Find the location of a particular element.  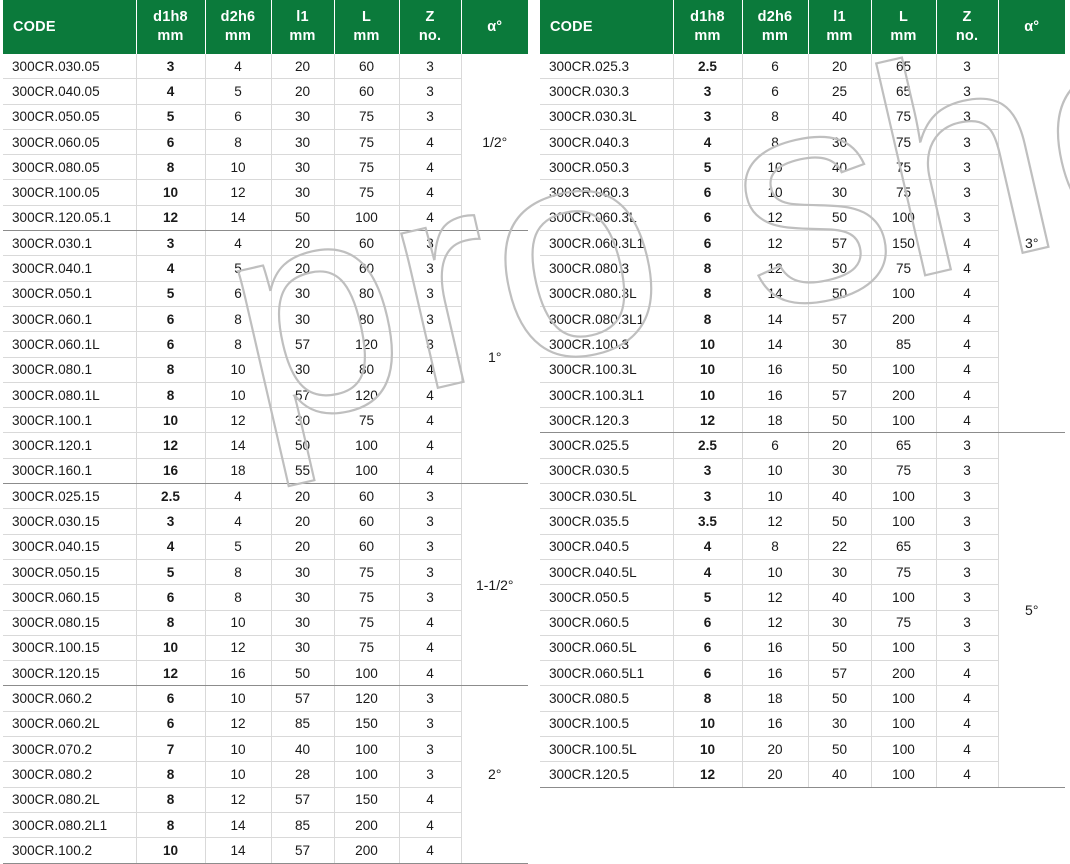

cell-d1h8: 6 is located at coordinates (171, 319).